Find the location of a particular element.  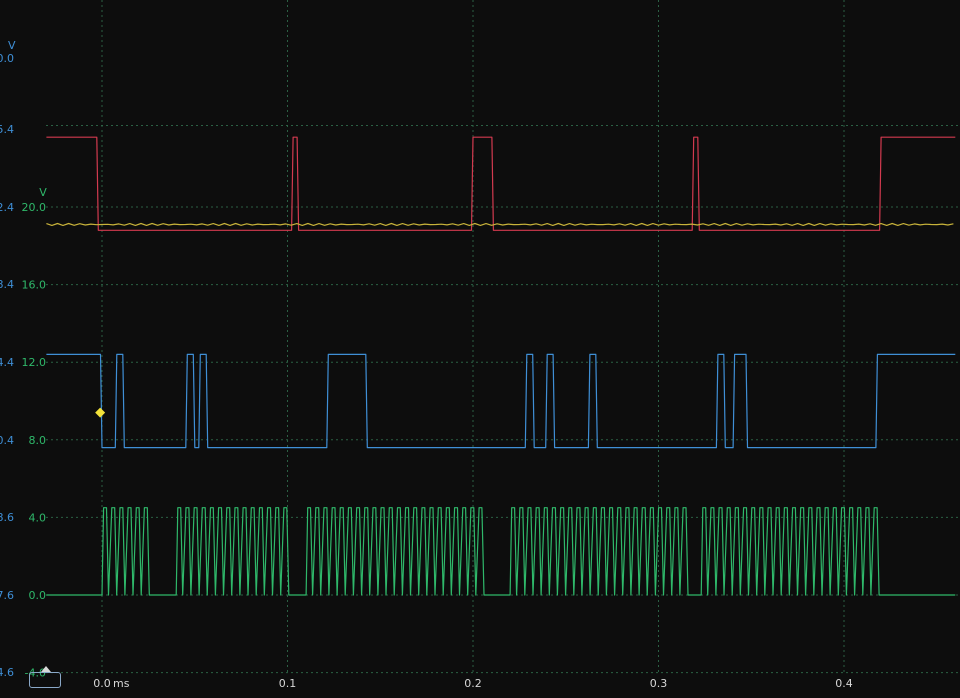

markers is located at coordinates (100, 412).